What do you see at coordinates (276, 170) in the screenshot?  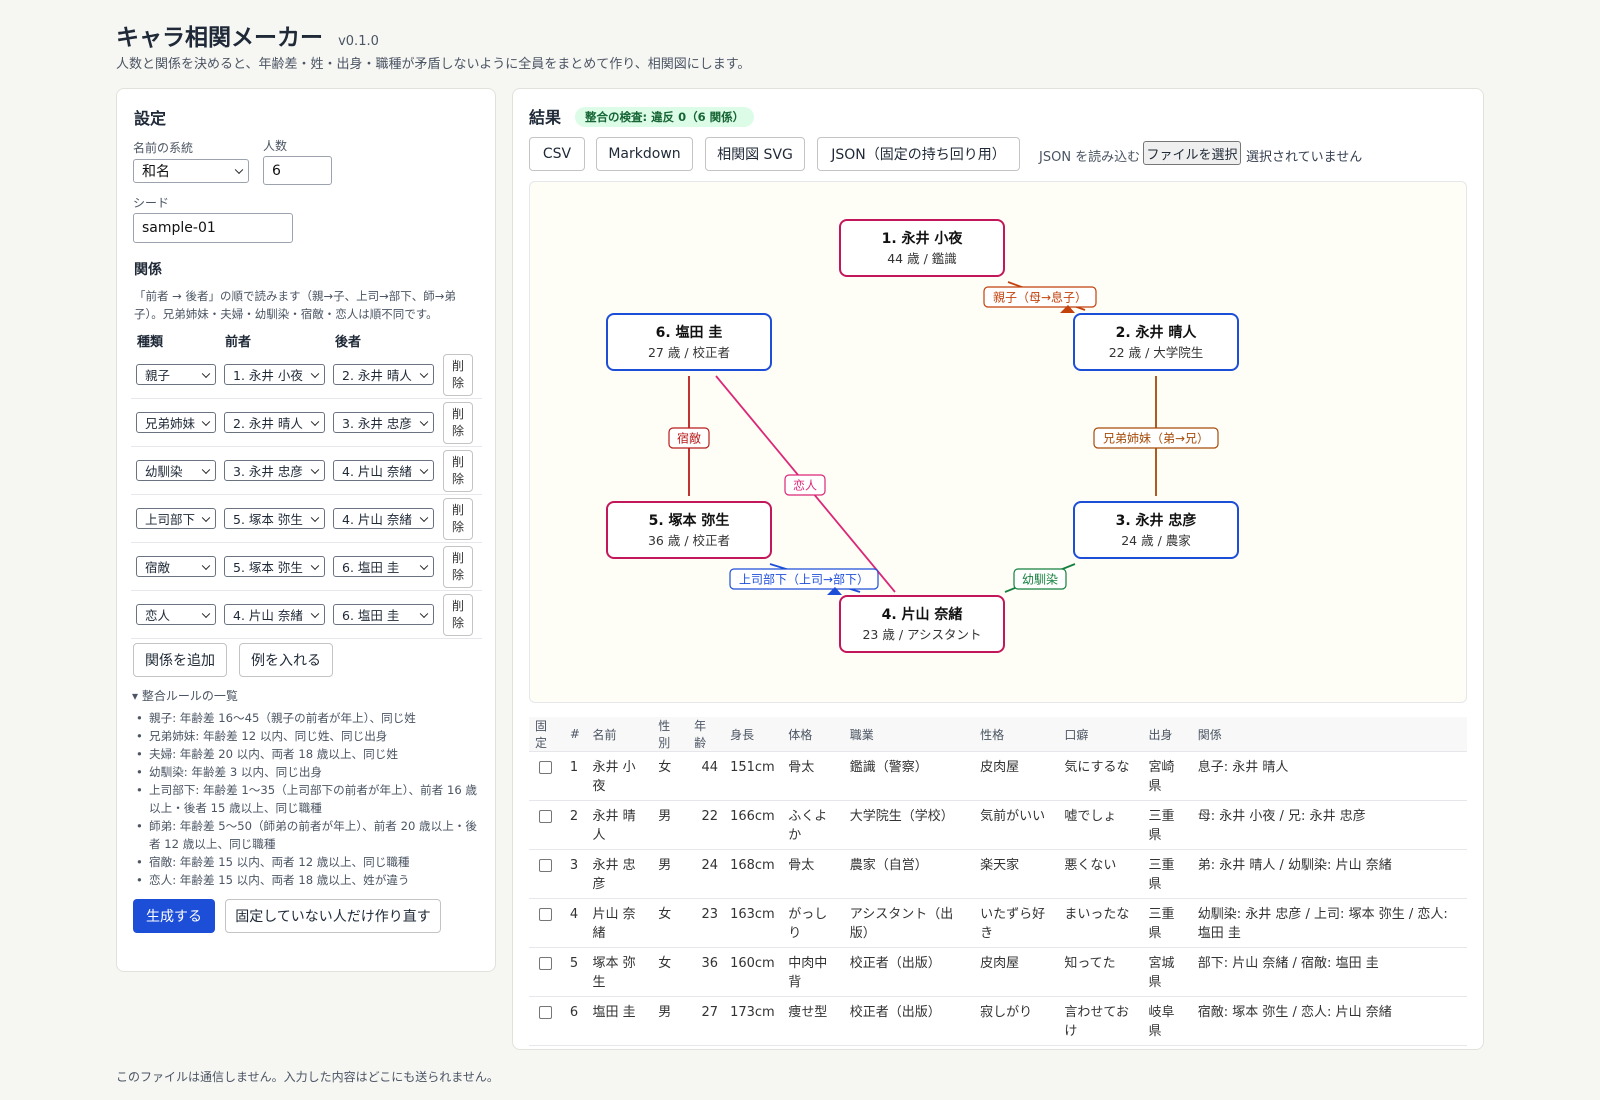 I see `count-value: 6` at bounding box center [276, 170].